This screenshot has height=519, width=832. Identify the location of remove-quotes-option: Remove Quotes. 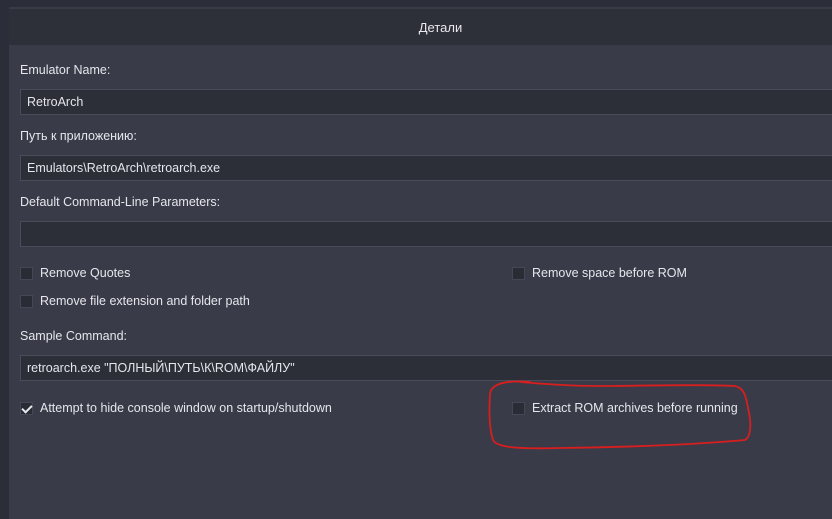
(75, 273).